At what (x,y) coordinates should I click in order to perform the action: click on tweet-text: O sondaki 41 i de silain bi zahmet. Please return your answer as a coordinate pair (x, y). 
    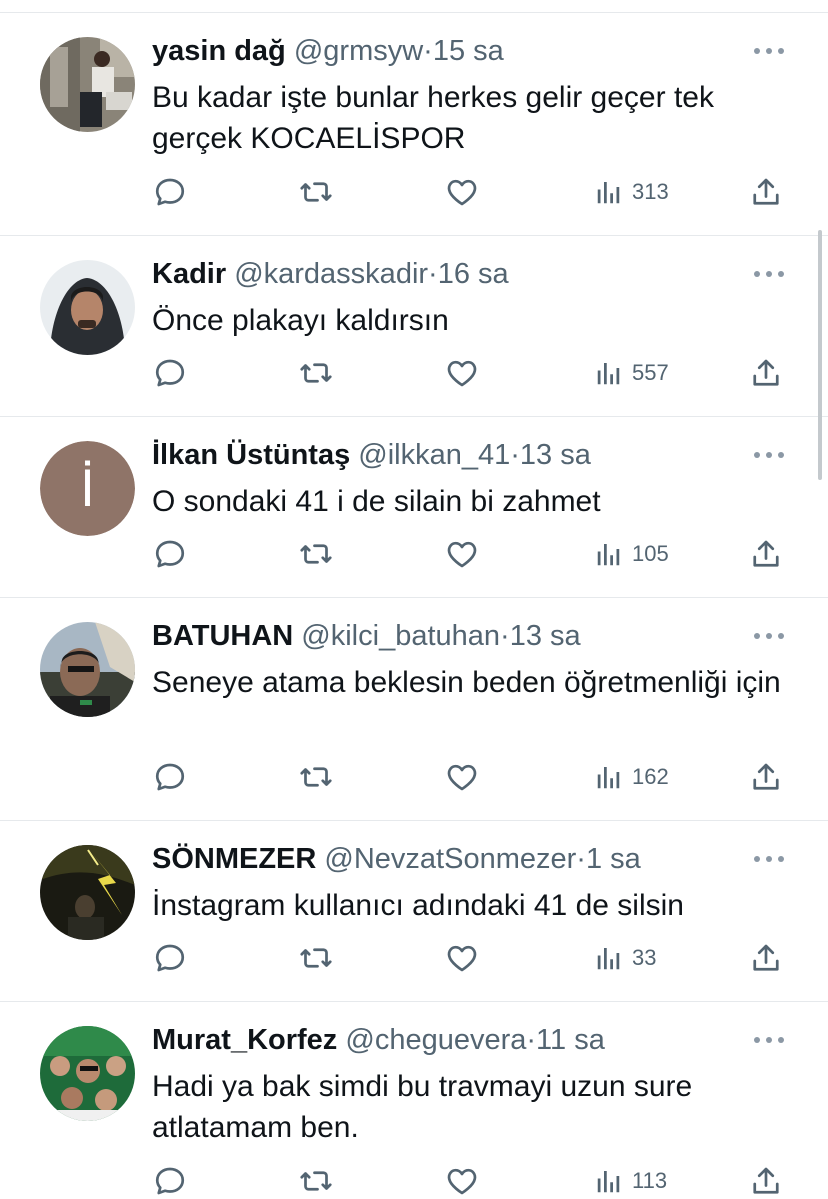
    Looking at the image, I should click on (376, 501).